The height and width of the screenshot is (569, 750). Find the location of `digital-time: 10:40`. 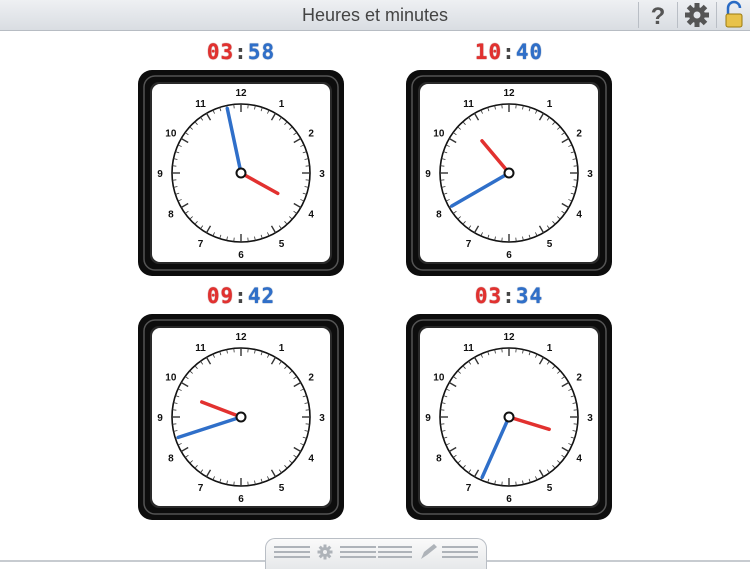

digital-time: 10:40 is located at coordinates (509, 52).